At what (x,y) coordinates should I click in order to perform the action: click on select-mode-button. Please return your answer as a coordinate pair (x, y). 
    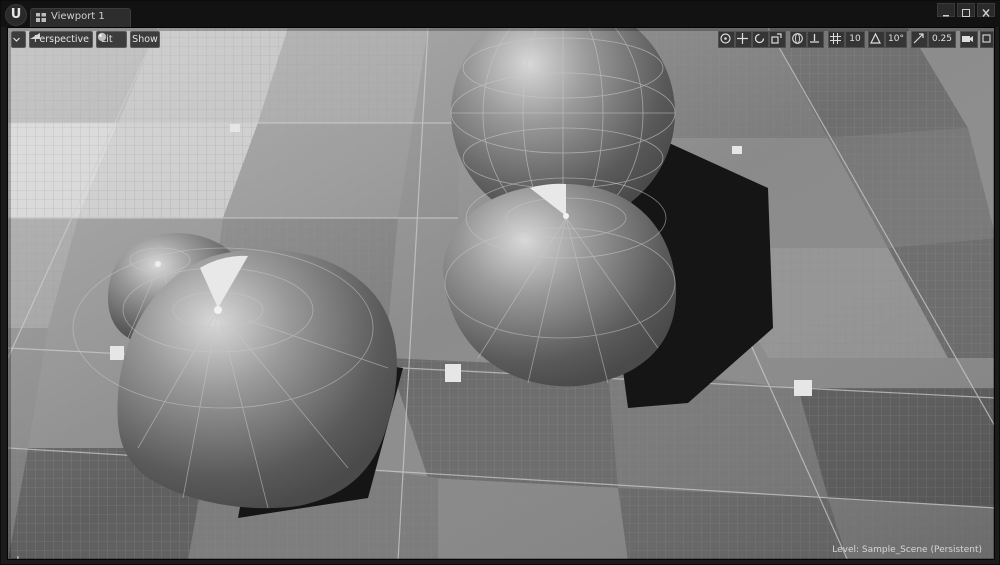
    Looking at the image, I should click on (726, 39).